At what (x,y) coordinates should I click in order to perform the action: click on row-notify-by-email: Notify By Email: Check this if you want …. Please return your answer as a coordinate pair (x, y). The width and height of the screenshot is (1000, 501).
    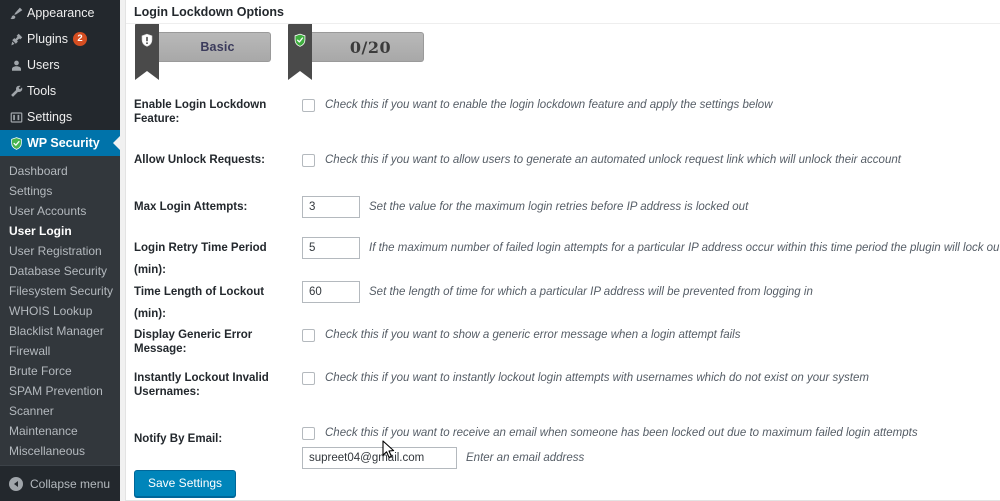
    Looking at the image, I should click on (563, 447).